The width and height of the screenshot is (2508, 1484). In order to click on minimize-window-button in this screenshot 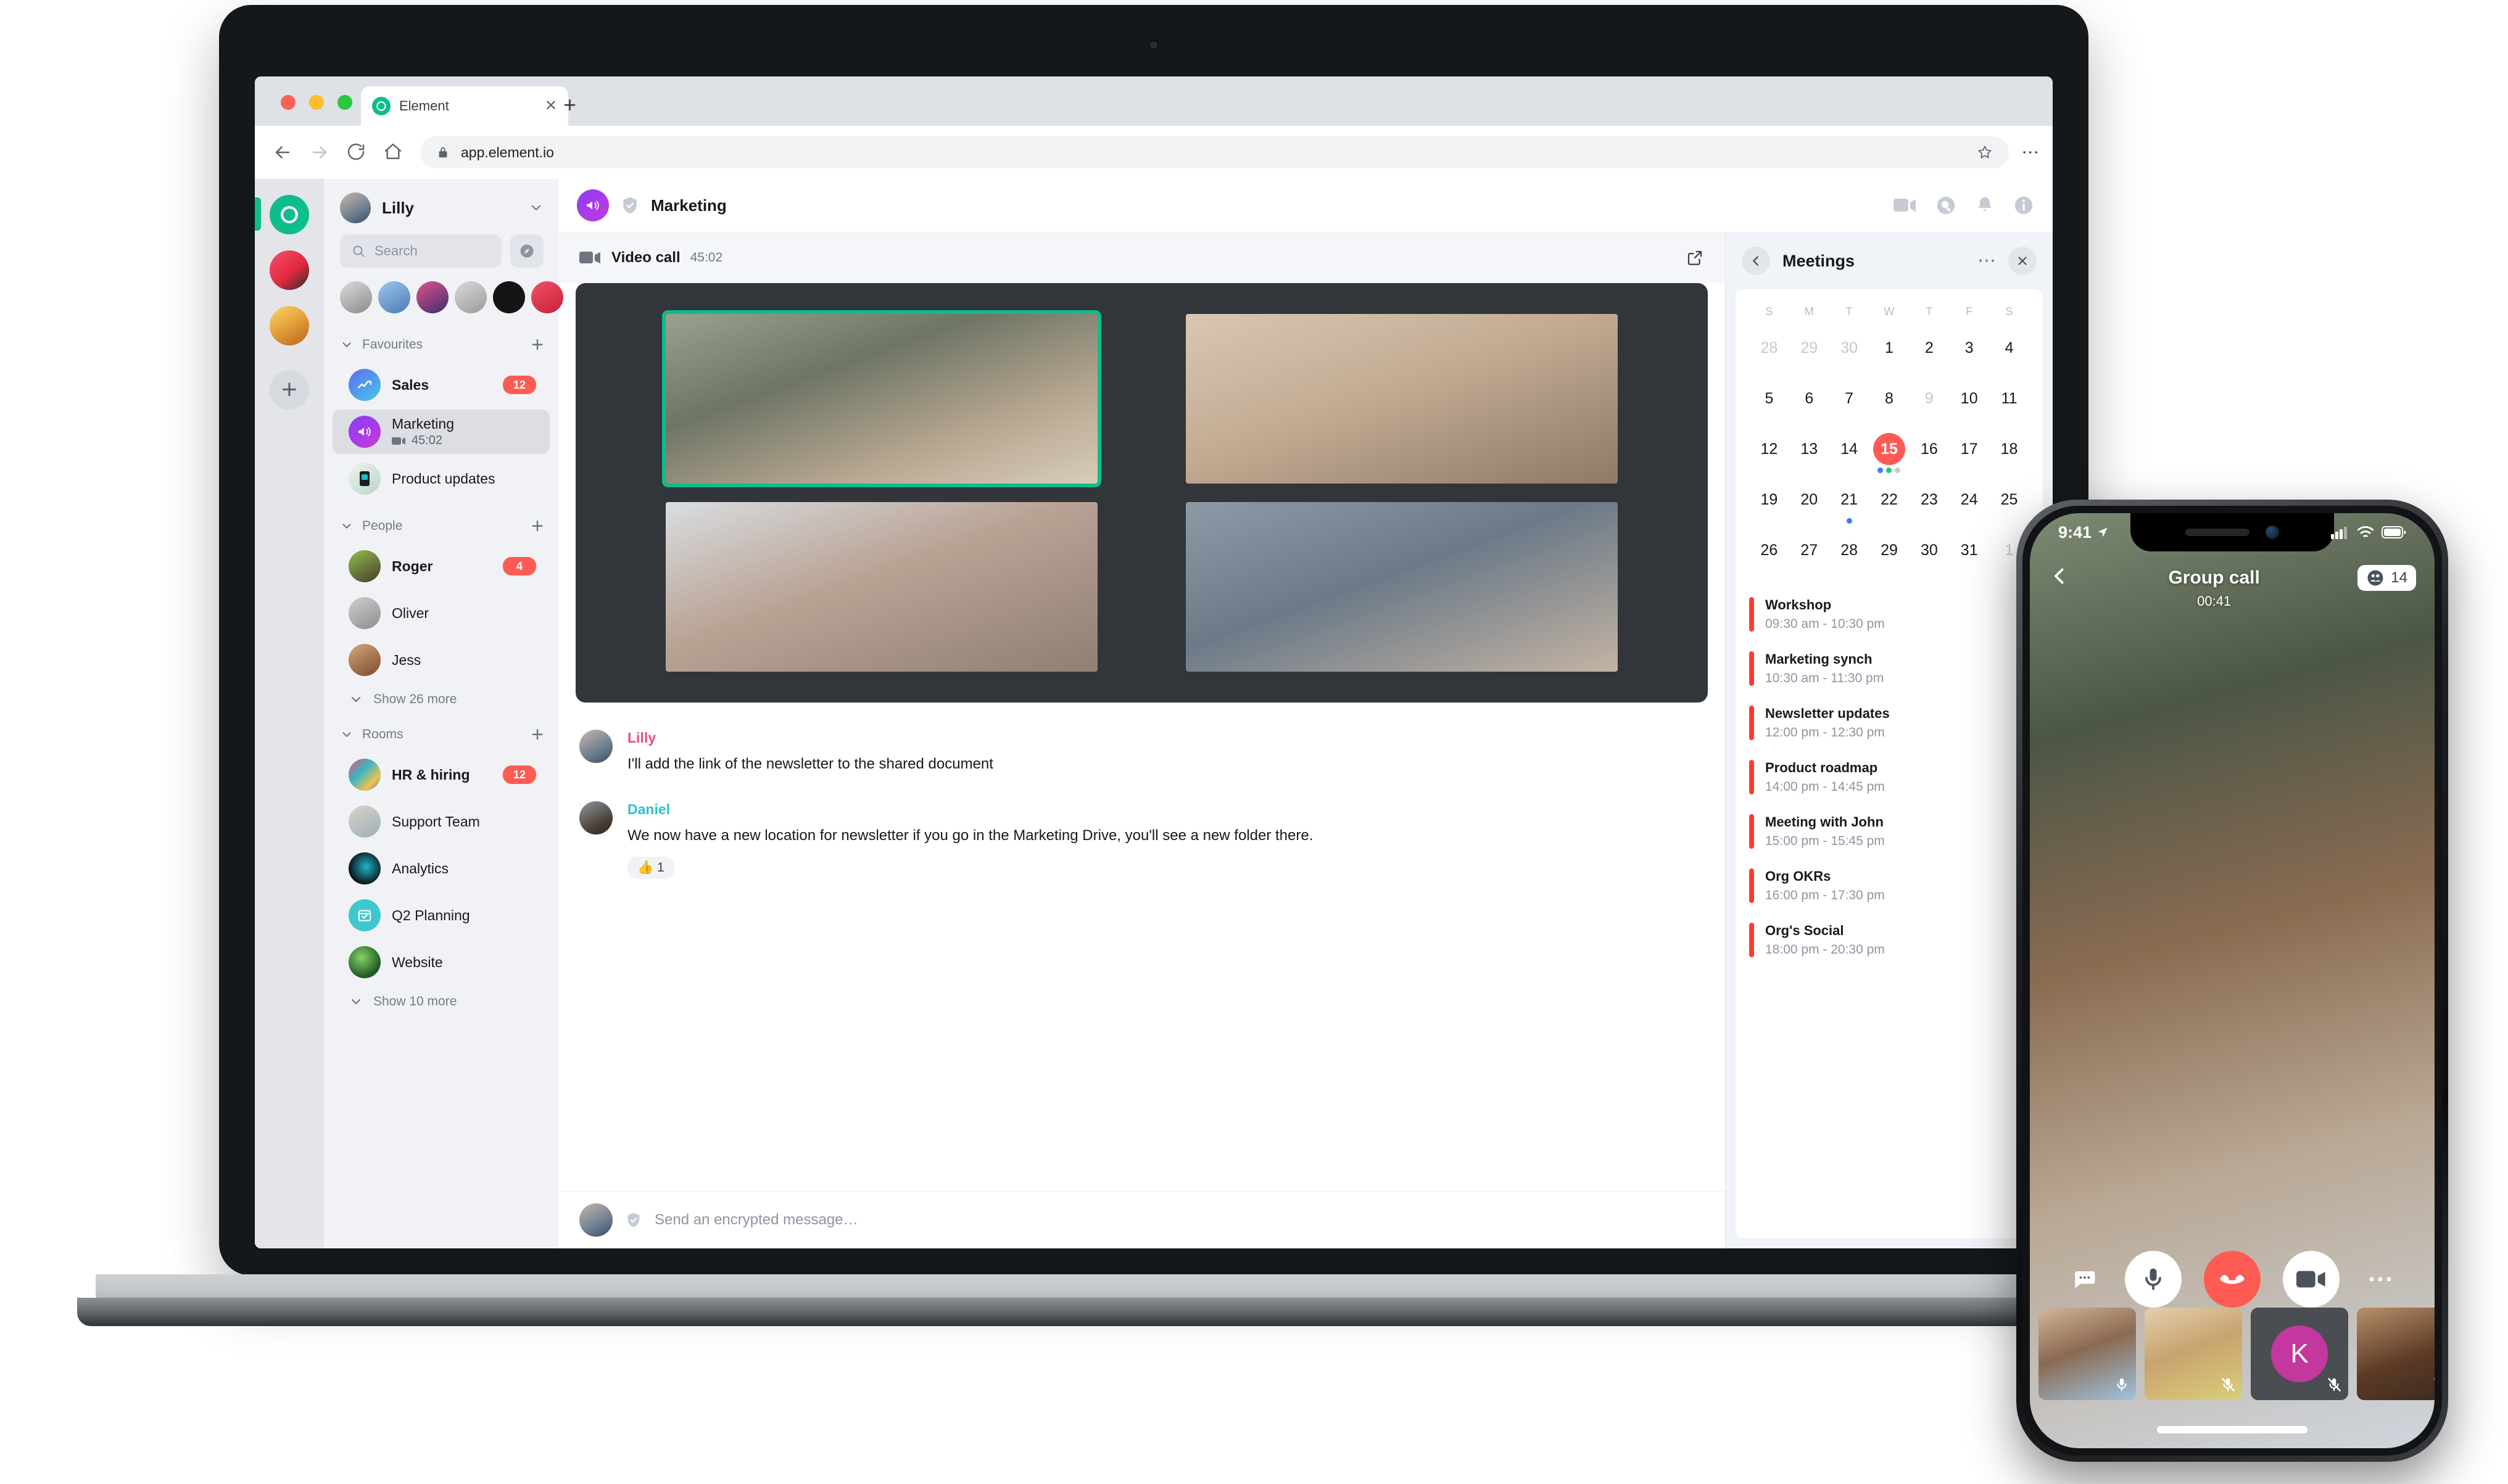, I will do `click(316, 102)`.